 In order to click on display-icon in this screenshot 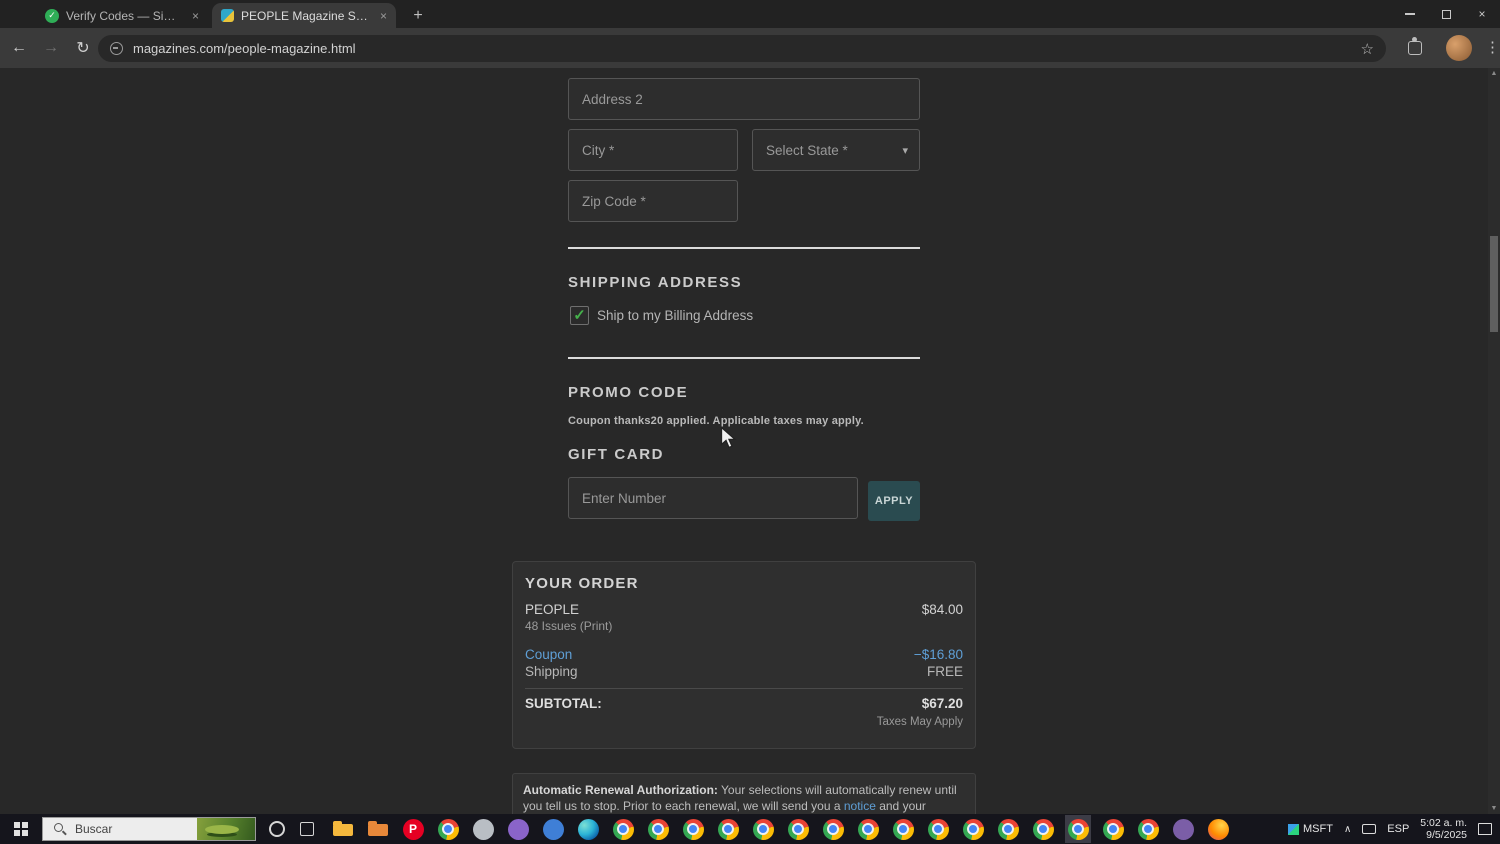, I will do `click(1369, 829)`.